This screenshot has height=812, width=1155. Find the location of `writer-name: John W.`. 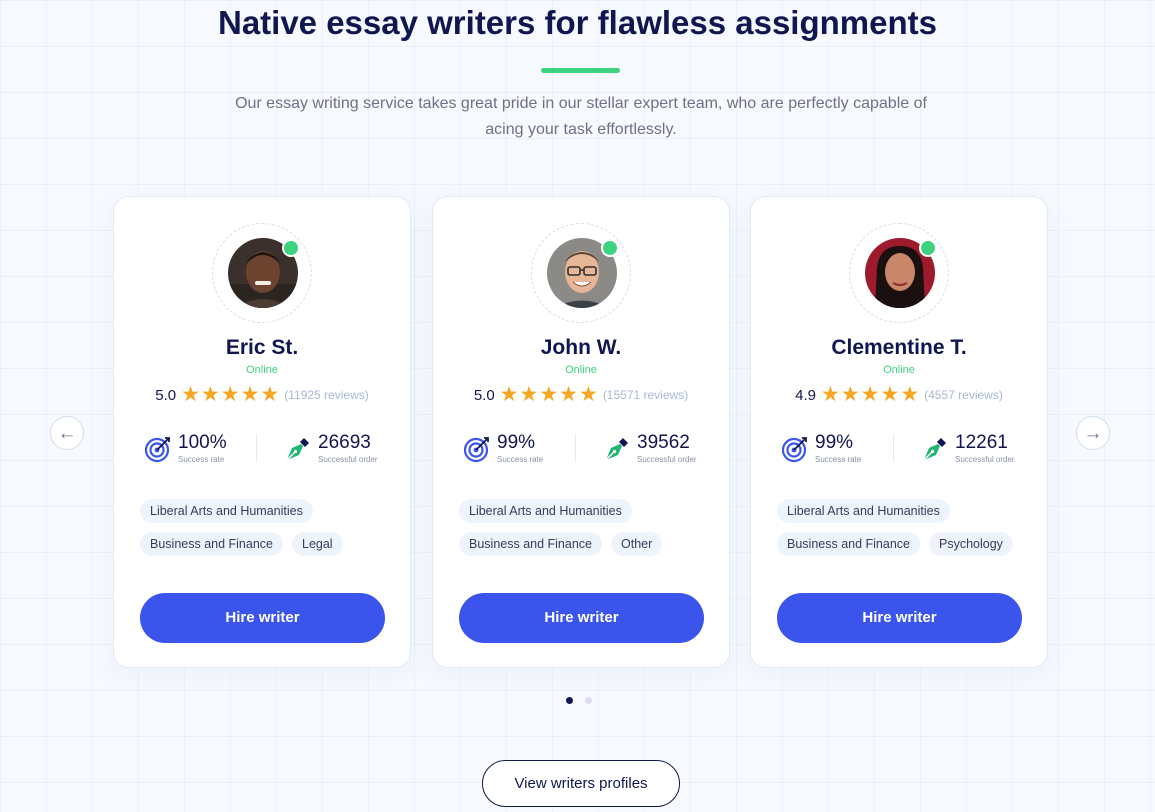

writer-name: John W. is located at coordinates (581, 347).